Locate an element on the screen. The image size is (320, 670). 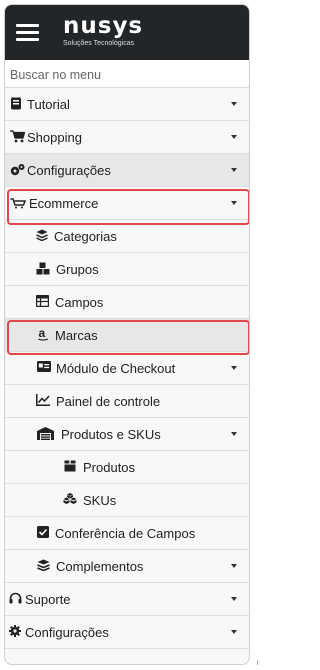
menu-item-painel-controle: Painel de controle is located at coordinates (127, 401).